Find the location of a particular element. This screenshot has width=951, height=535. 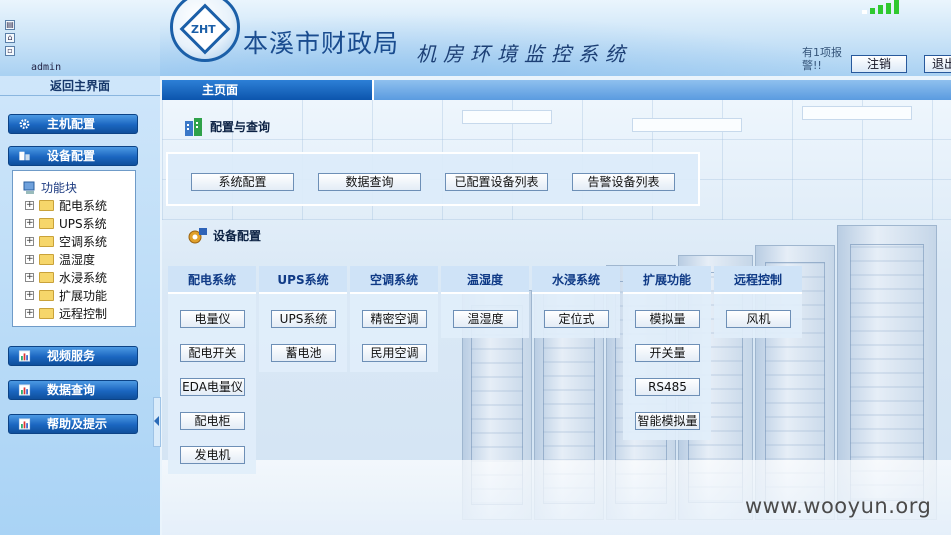

building-icon is located at coordinates (193, 127).